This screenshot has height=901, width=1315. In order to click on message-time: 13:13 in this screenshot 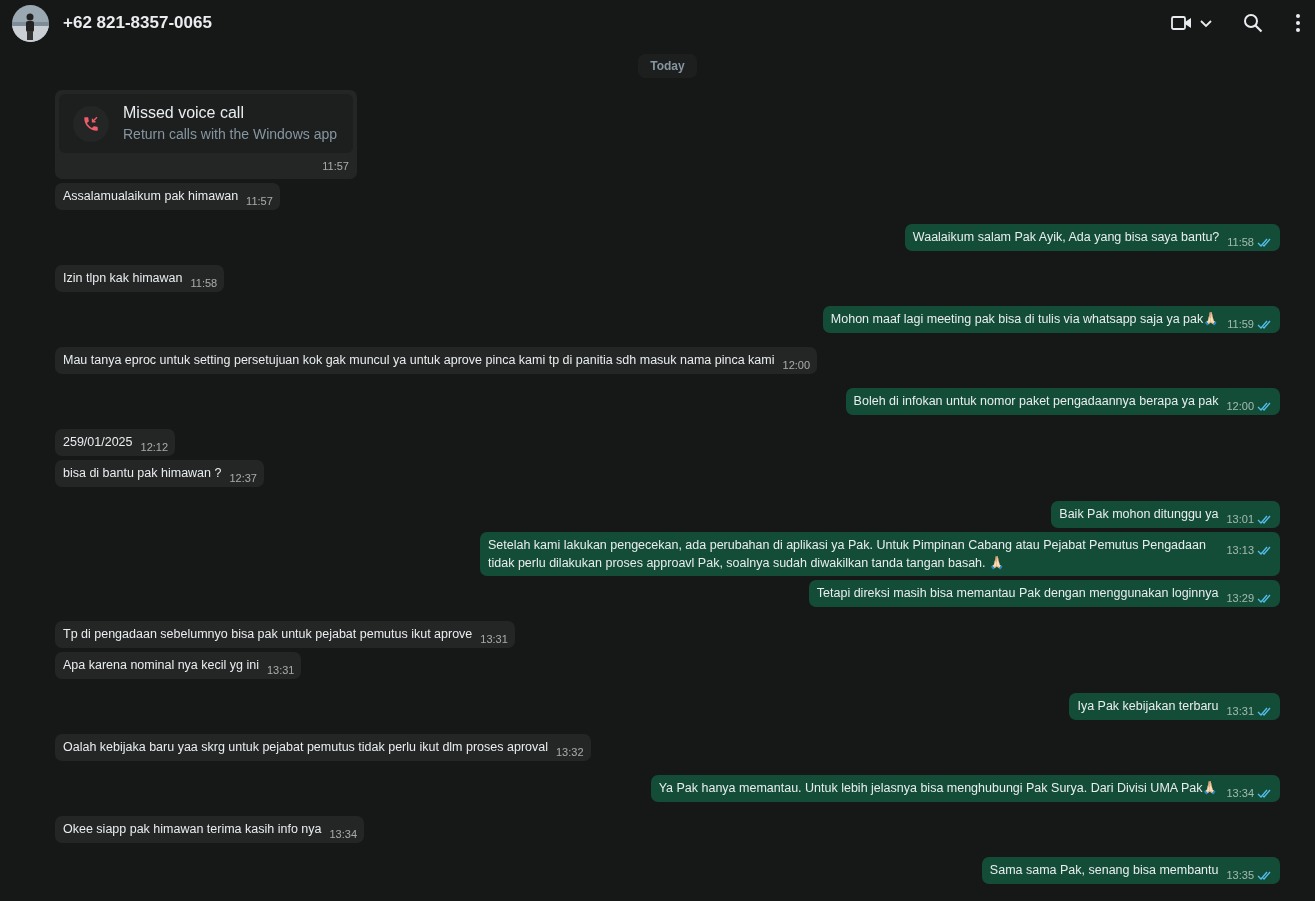, I will do `click(1240, 550)`.